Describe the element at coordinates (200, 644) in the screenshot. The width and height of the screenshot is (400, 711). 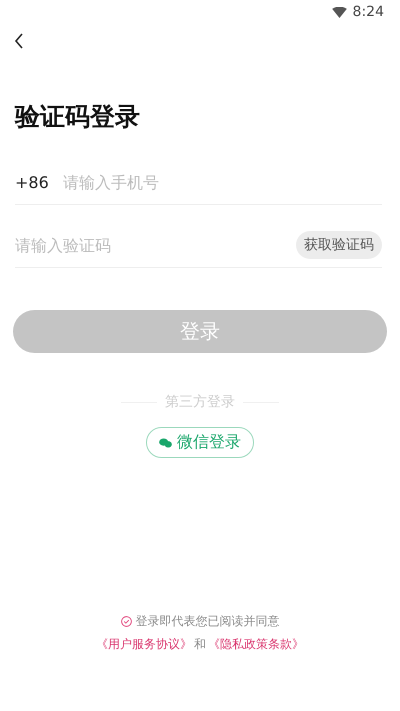
I see `and-text: 和` at that location.